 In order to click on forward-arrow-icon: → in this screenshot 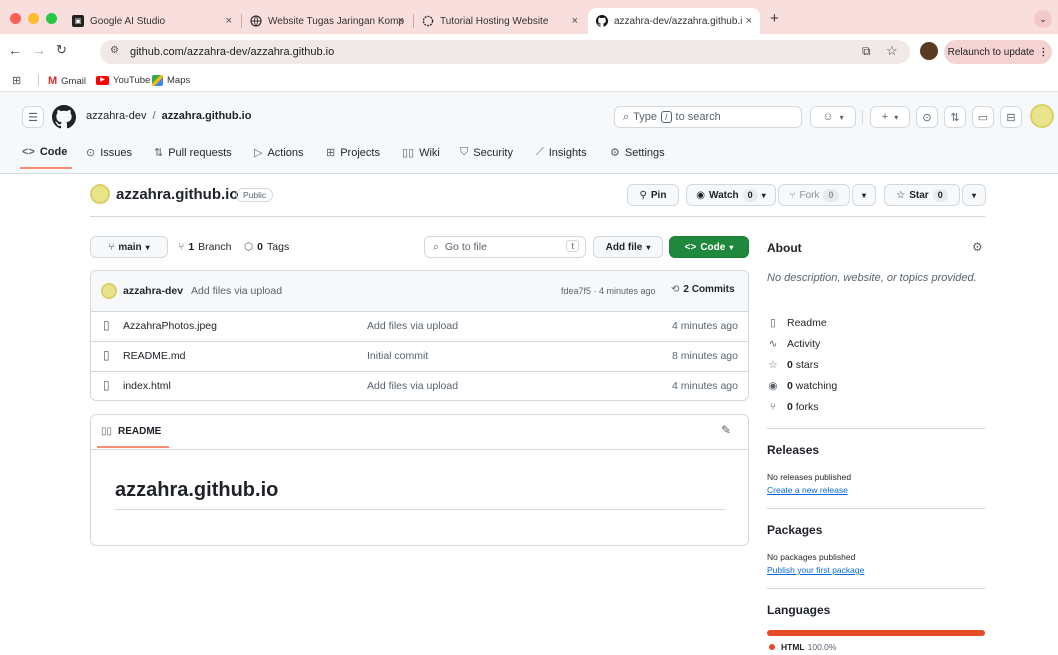, I will do `click(39, 50)`.